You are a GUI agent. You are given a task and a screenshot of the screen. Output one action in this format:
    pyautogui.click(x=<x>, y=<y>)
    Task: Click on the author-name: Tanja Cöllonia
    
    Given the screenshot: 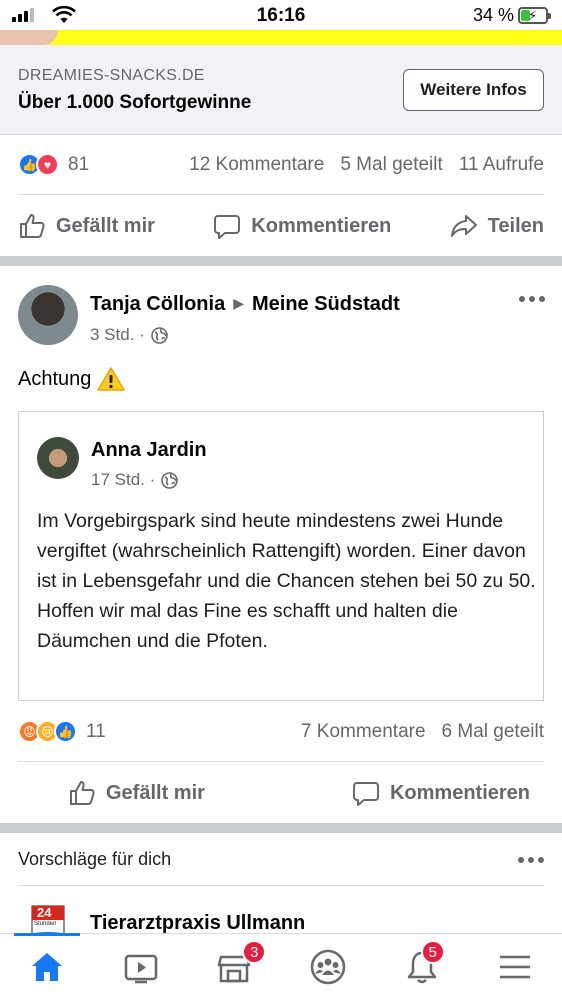 What is the action you would take?
    pyautogui.click(x=157, y=304)
    